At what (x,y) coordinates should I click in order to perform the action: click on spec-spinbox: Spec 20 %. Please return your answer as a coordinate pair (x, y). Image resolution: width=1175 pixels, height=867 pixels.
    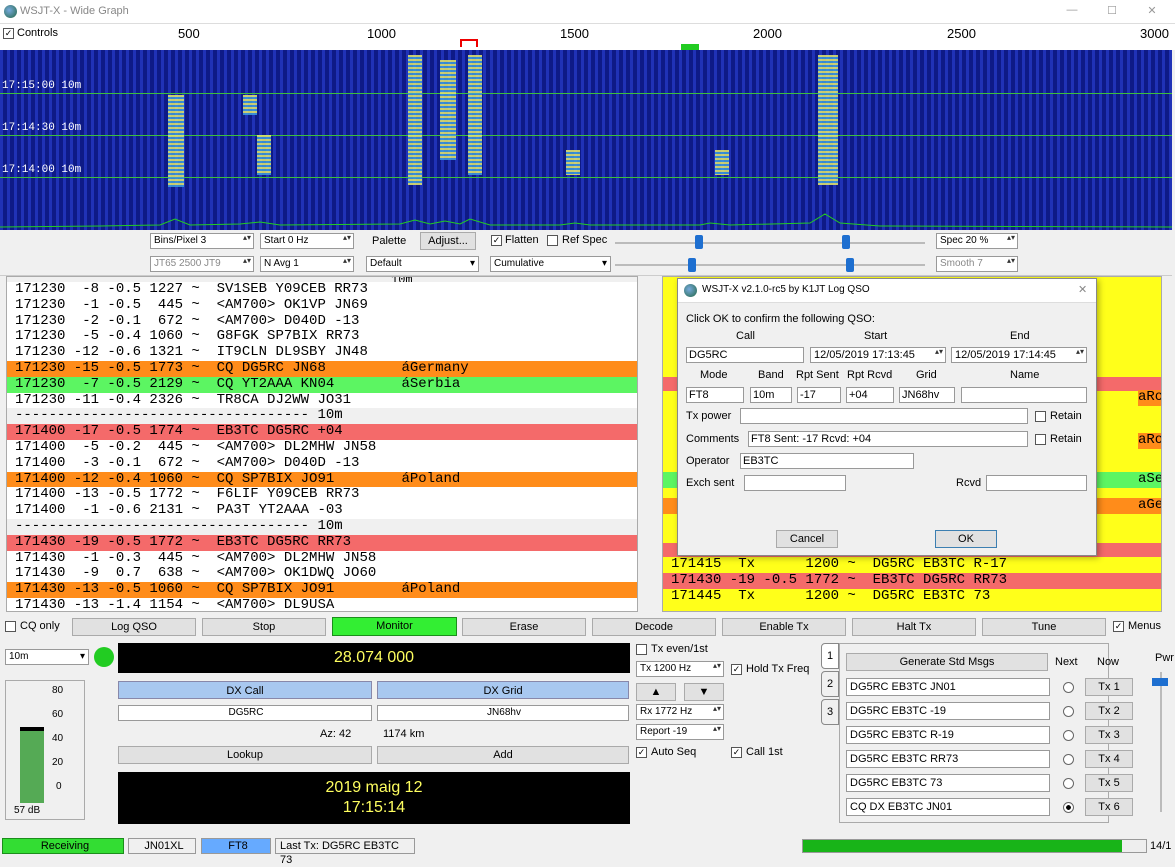
    Looking at the image, I should click on (977, 241).